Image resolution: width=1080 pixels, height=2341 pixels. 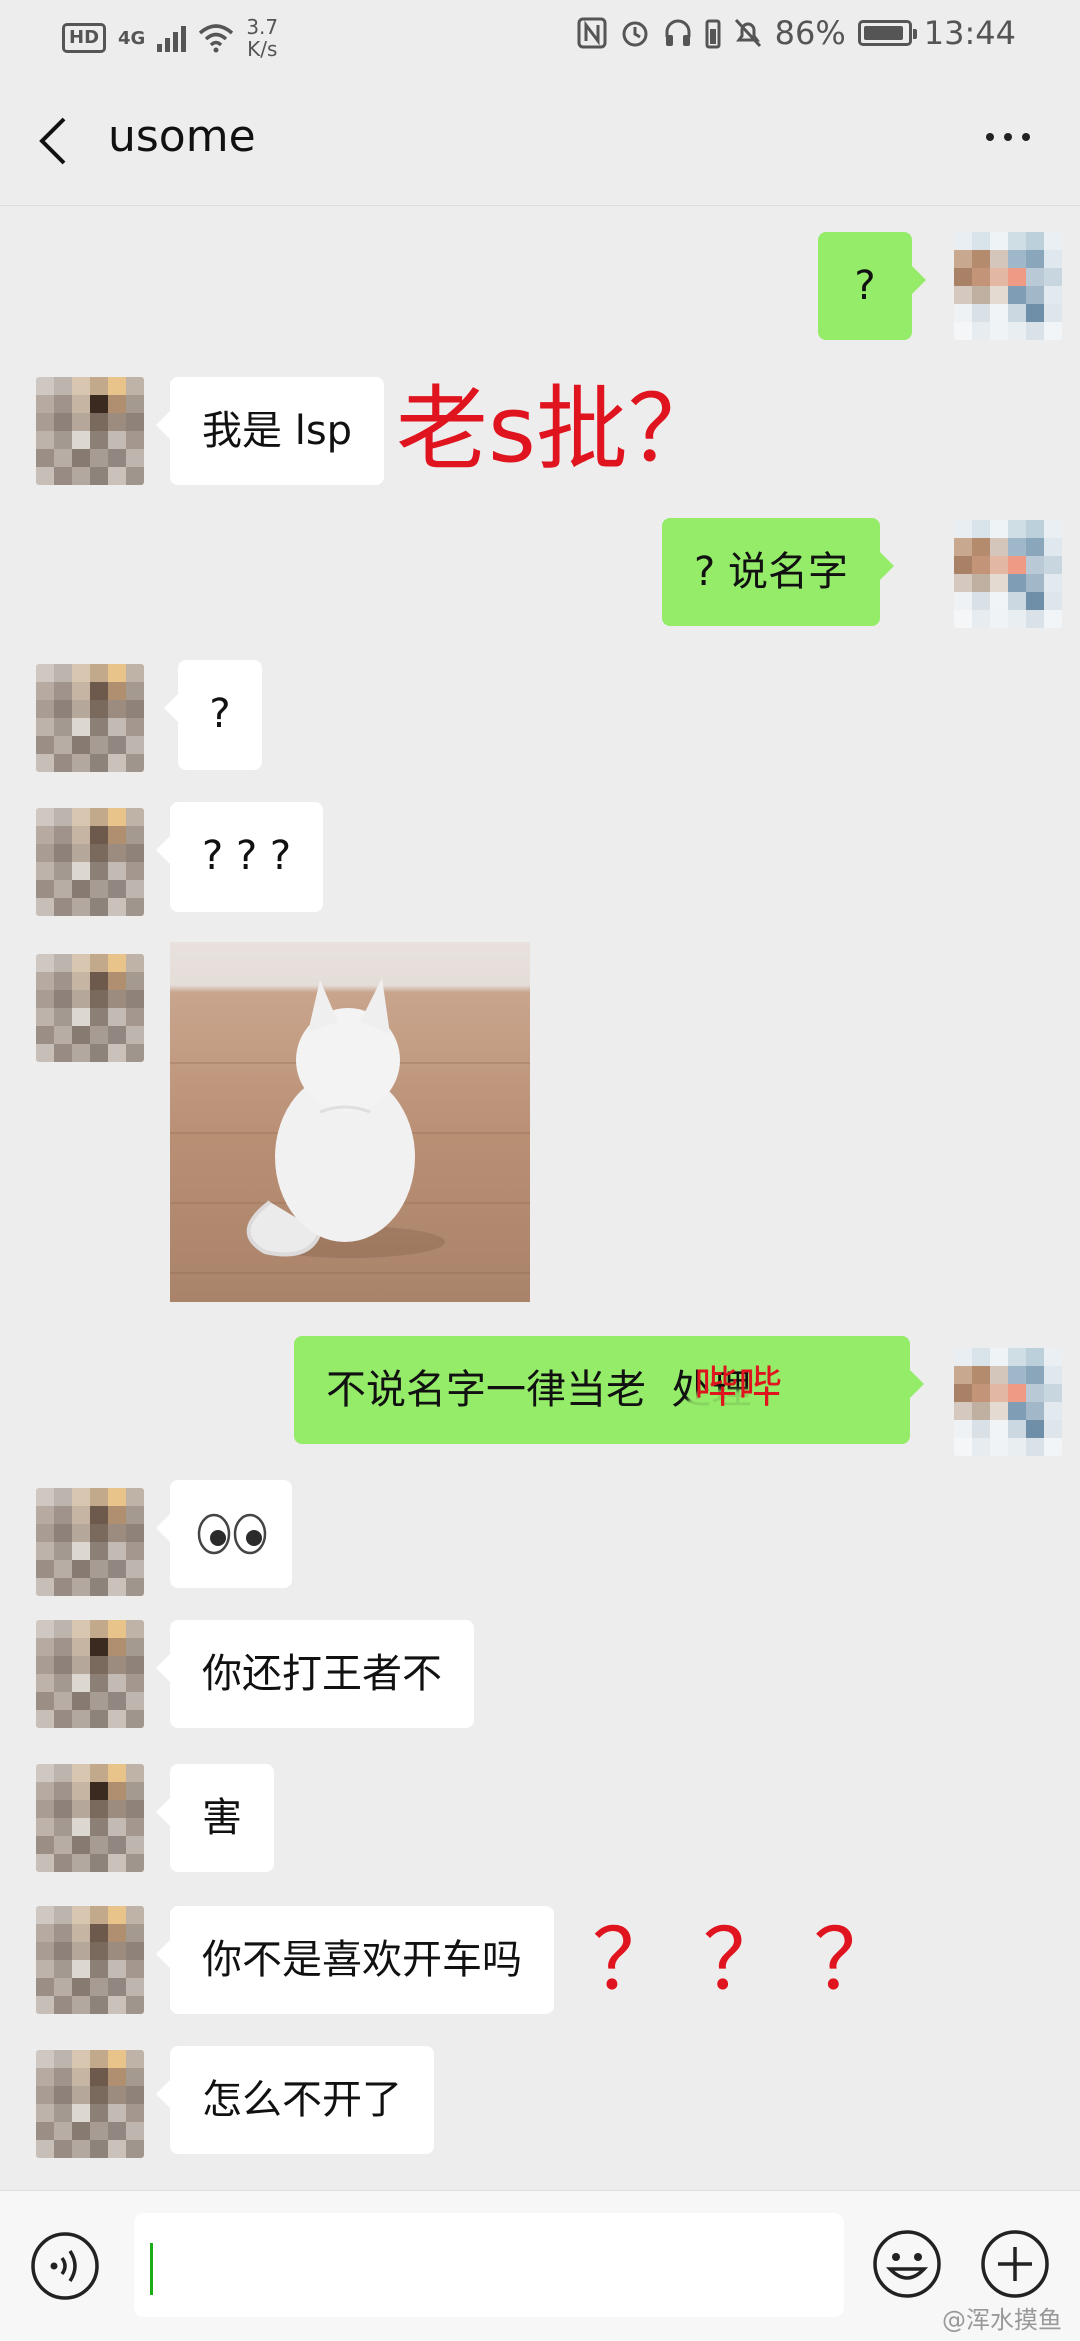 I want to click on hd-indicator: HD, so click(x=84, y=38).